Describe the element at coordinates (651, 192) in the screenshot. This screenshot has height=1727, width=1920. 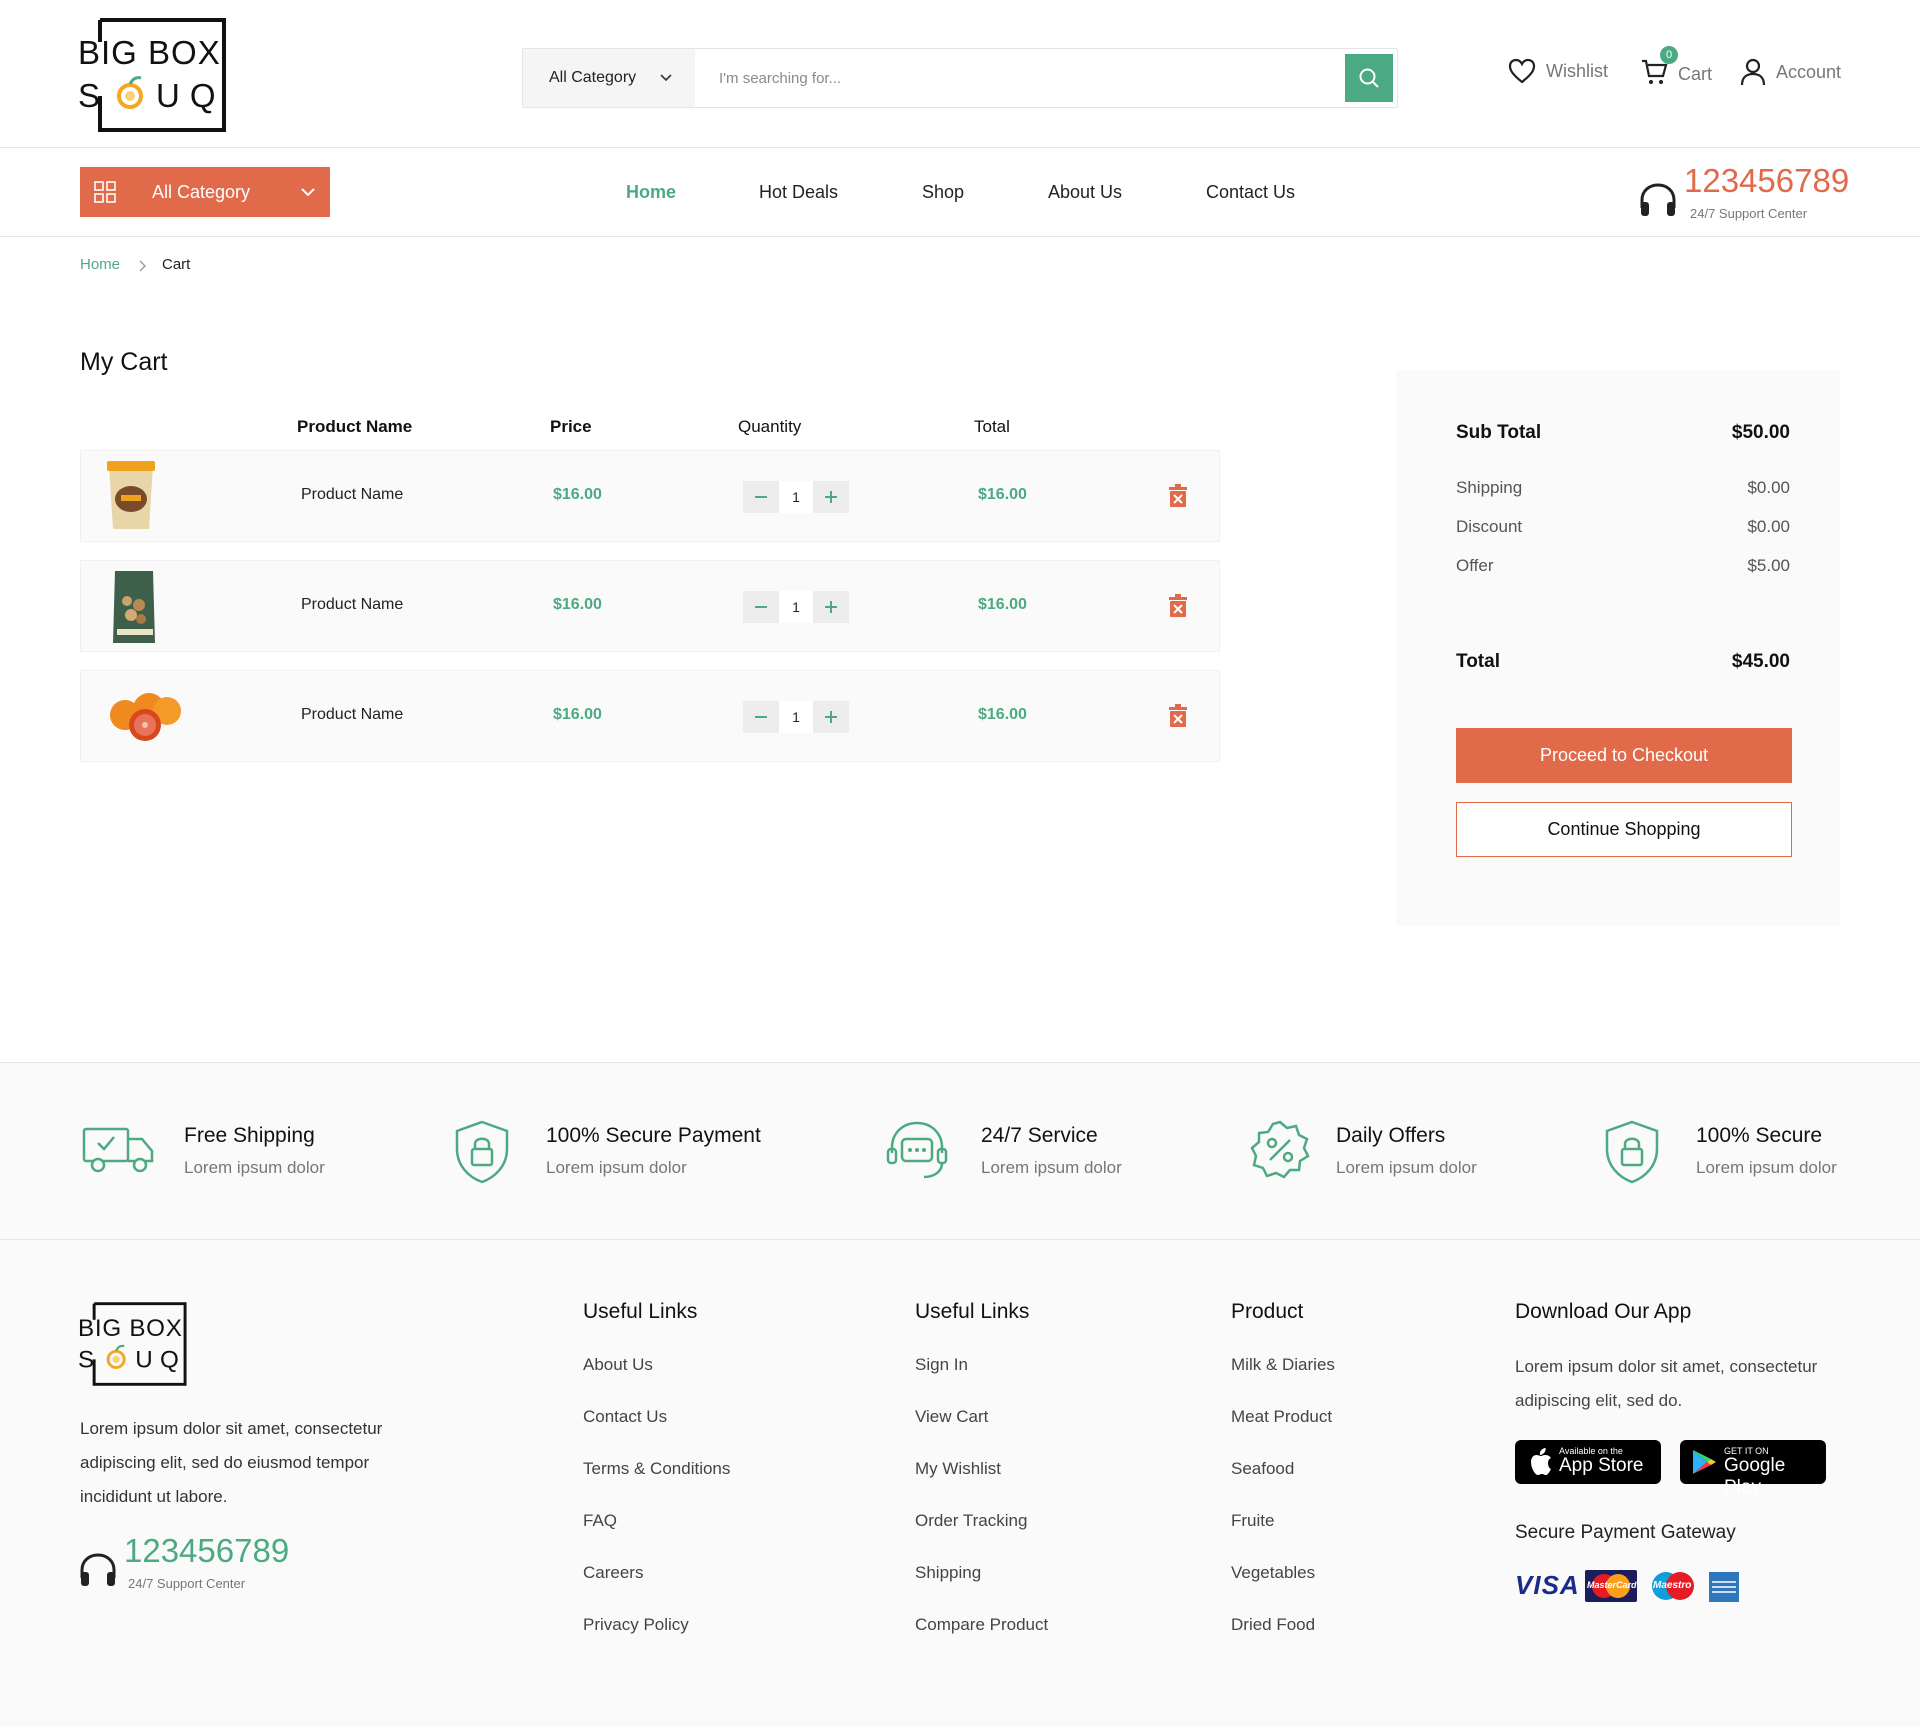
I see `nav-home: Home` at that location.